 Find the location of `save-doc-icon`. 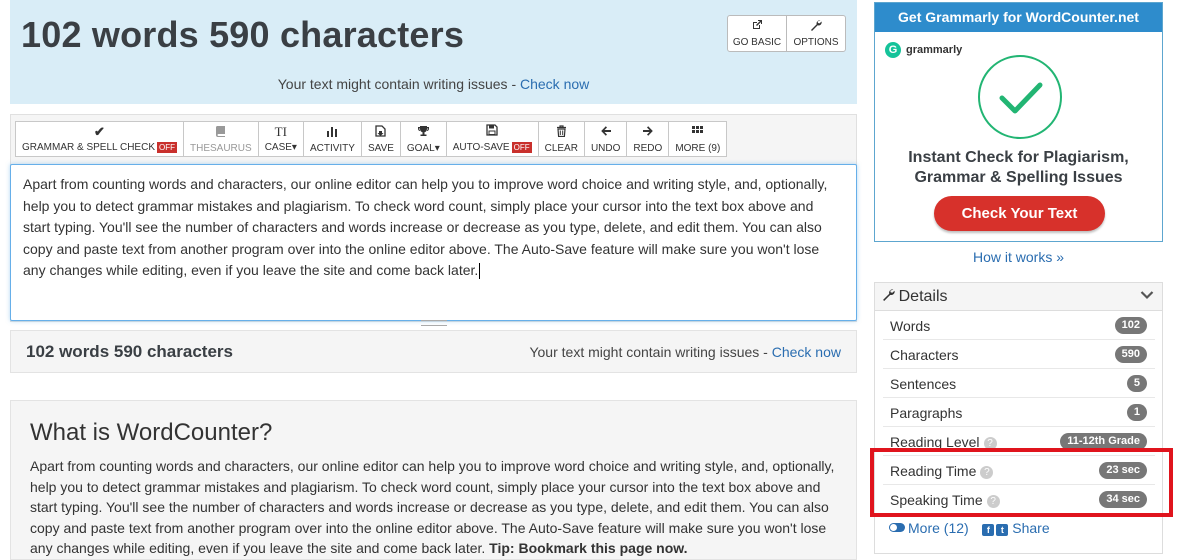

save-doc-icon is located at coordinates (381, 132).